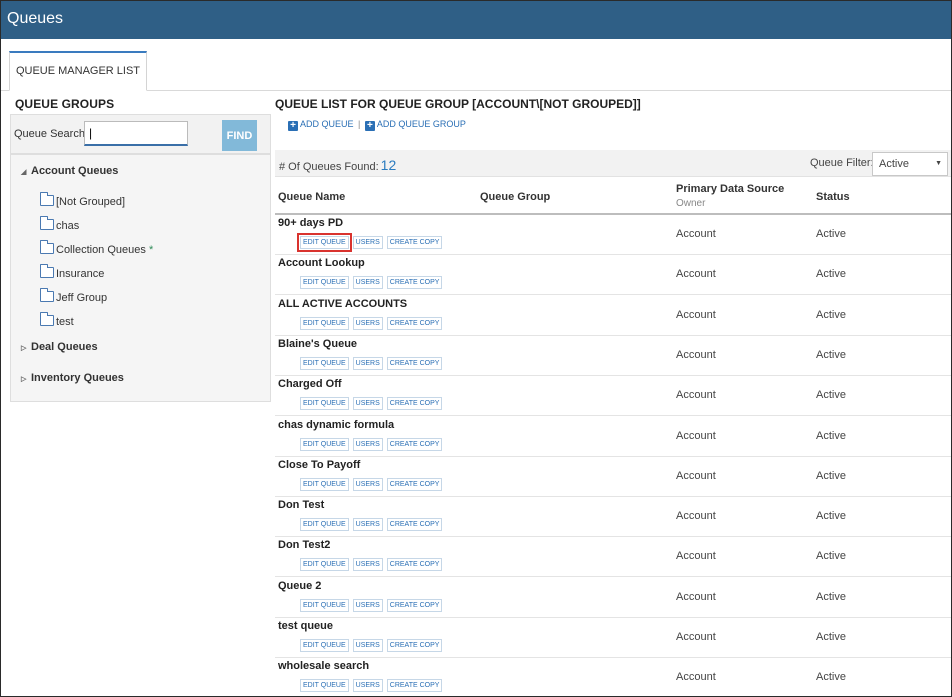 This screenshot has width=952, height=697. What do you see at coordinates (342, 304) in the screenshot?
I see `queue-name: ALL ACTIVE ACCOUNTS` at bounding box center [342, 304].